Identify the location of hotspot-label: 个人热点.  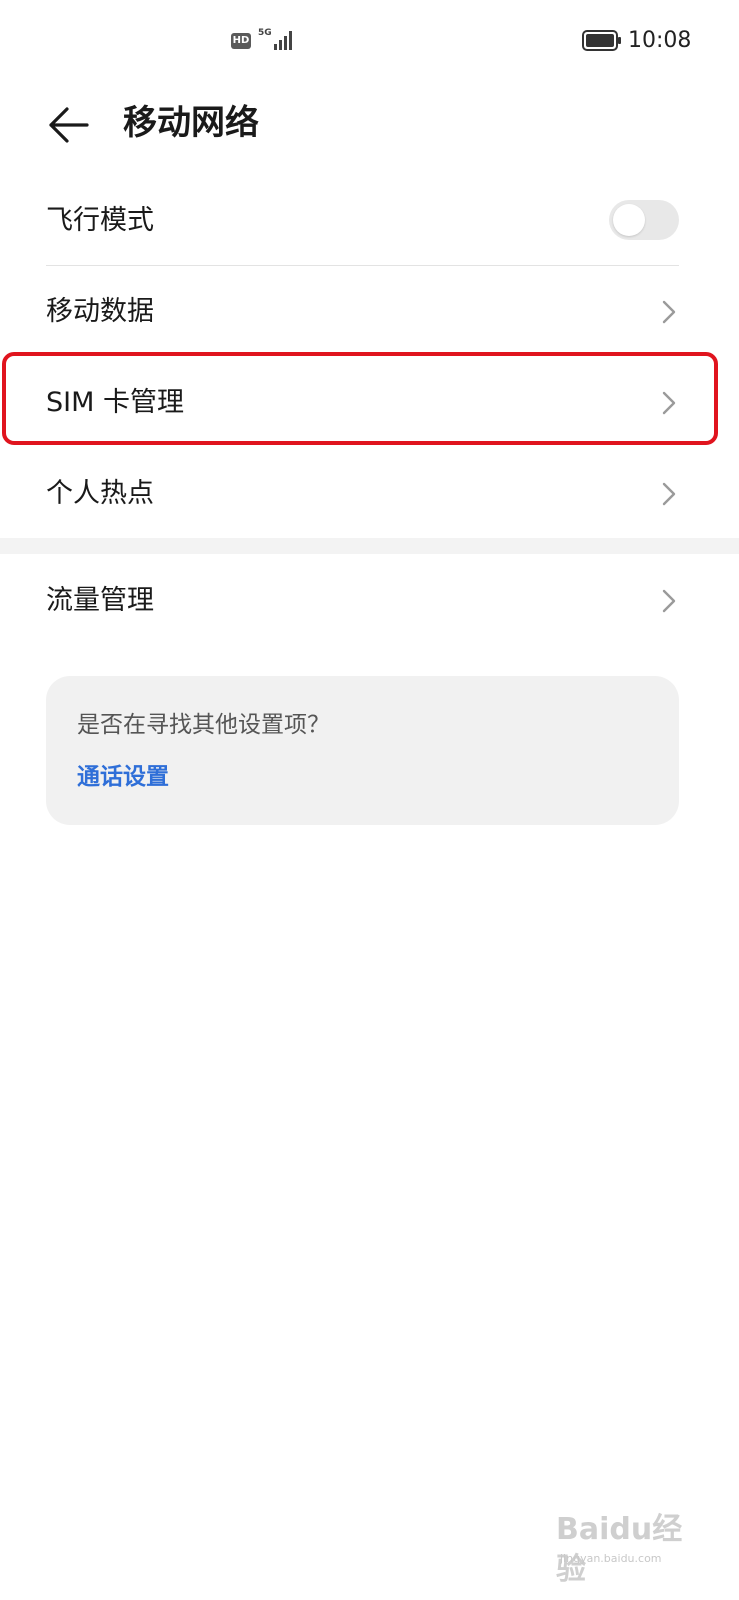
(100, 493).